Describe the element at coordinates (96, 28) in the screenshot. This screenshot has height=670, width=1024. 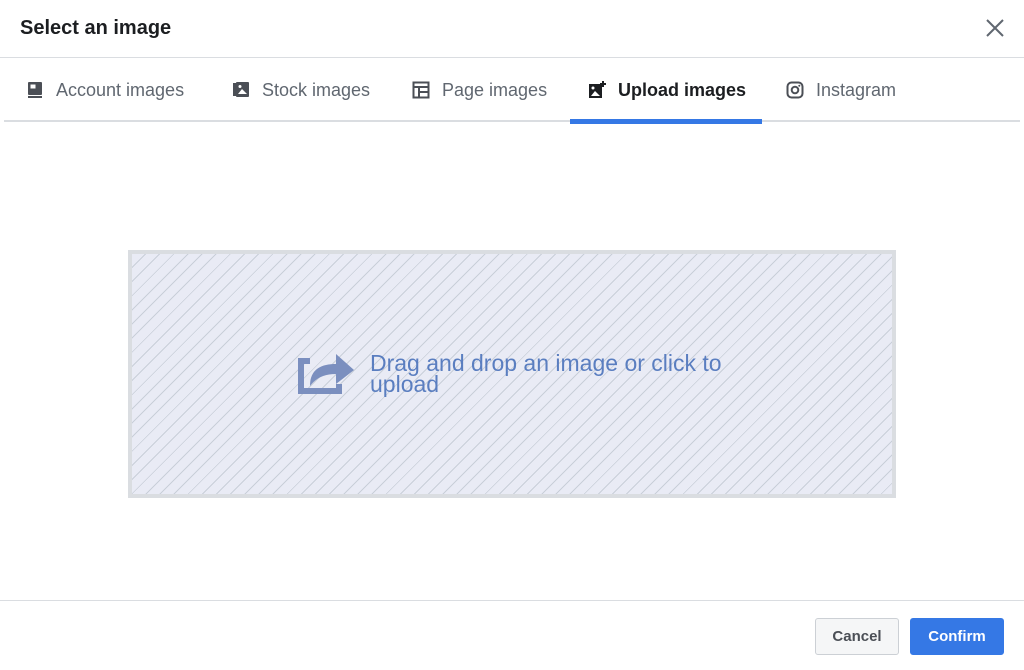
I see `dialog-title: Select an image` at that location.